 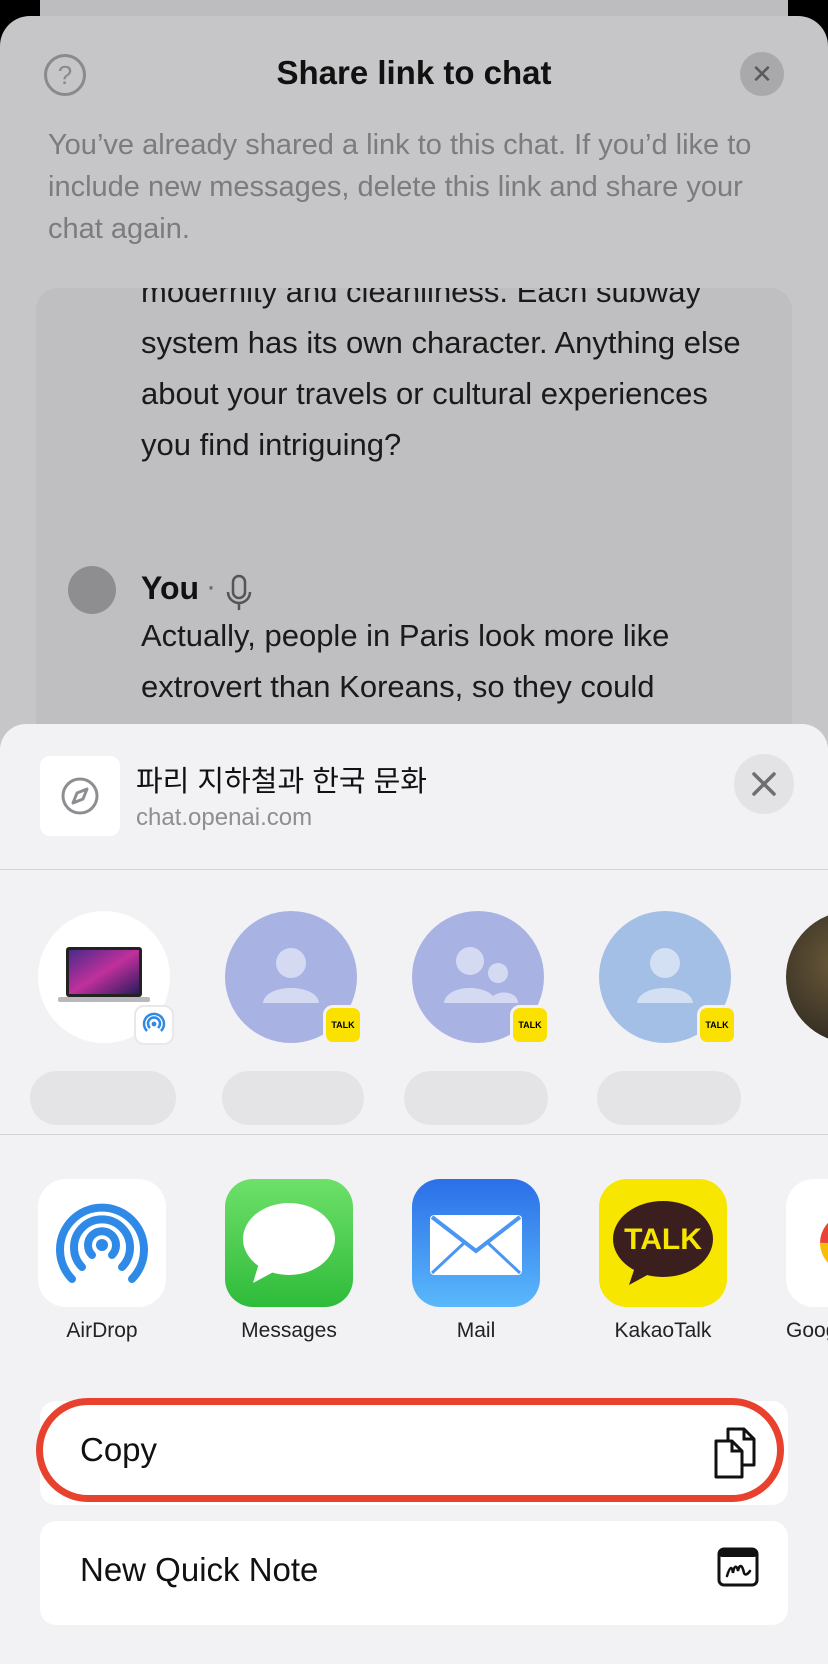 What do you see at coordinates (476, 1330) in the screenshot?
I see `app-label: Mail` at bounding box center [476, 1330].